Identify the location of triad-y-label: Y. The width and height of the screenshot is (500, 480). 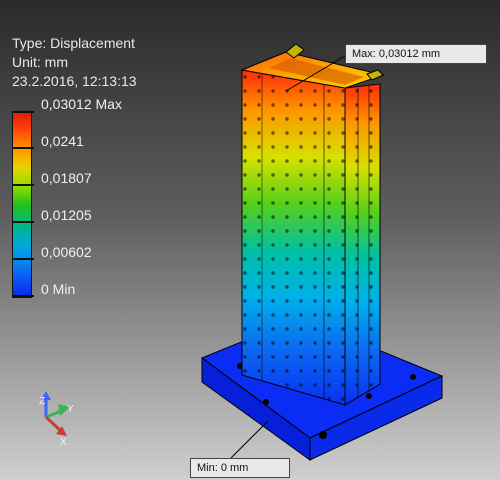
(70, 409).